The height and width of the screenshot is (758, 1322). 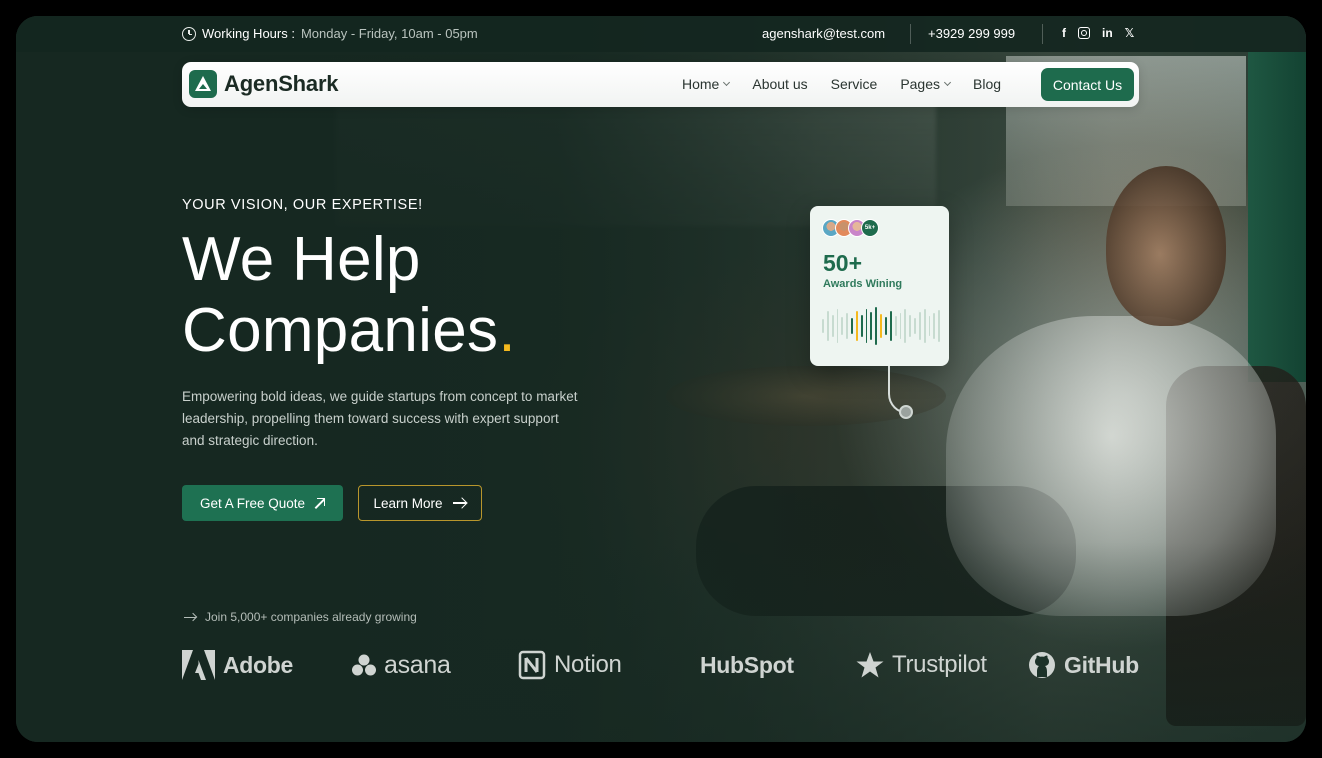 I want to click on facebook-icon: f, so click(x=1064, y=33).